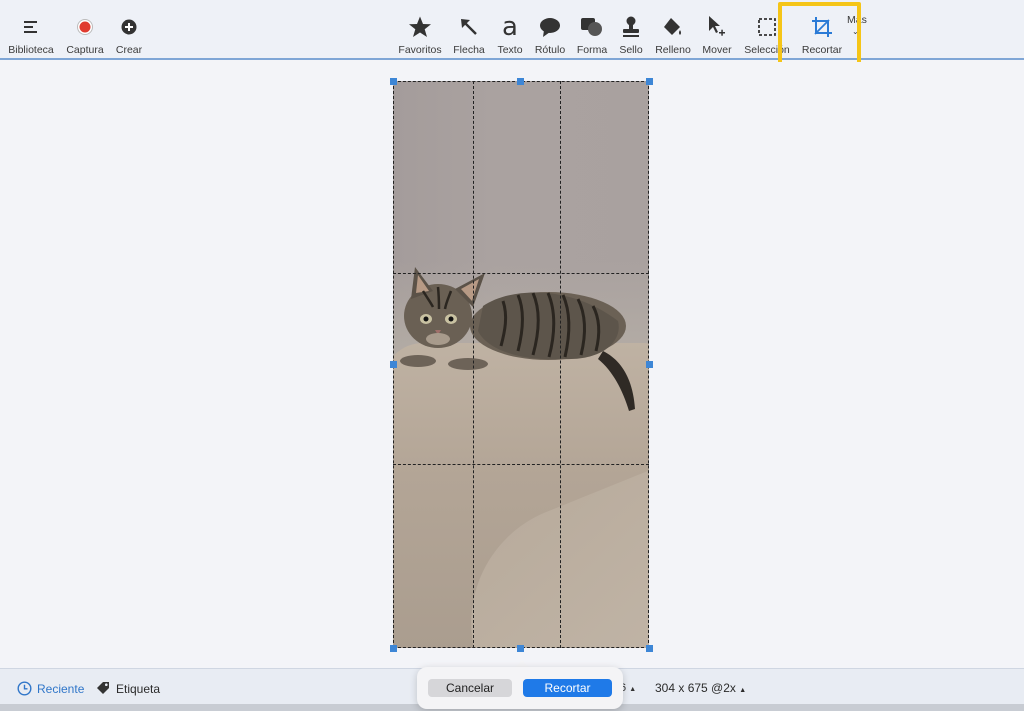 This screenshot has height=711, width=1024. Describe the element at coordinates (767, 27) in the screenshot. I see `selection-icon` at that location.